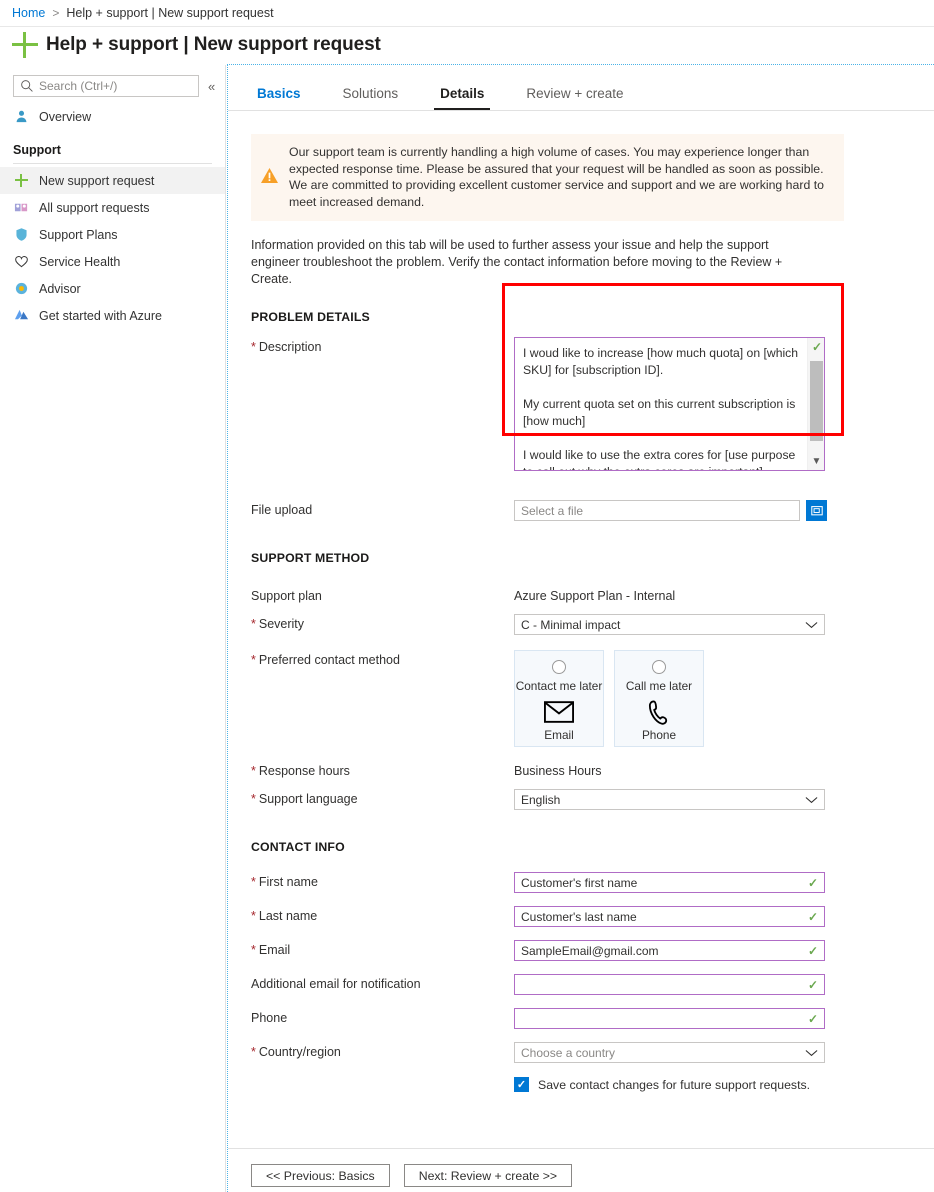 This screenshot has width=934, height=1192. I want to click on tab-basics: Basics, so click(279, 98).